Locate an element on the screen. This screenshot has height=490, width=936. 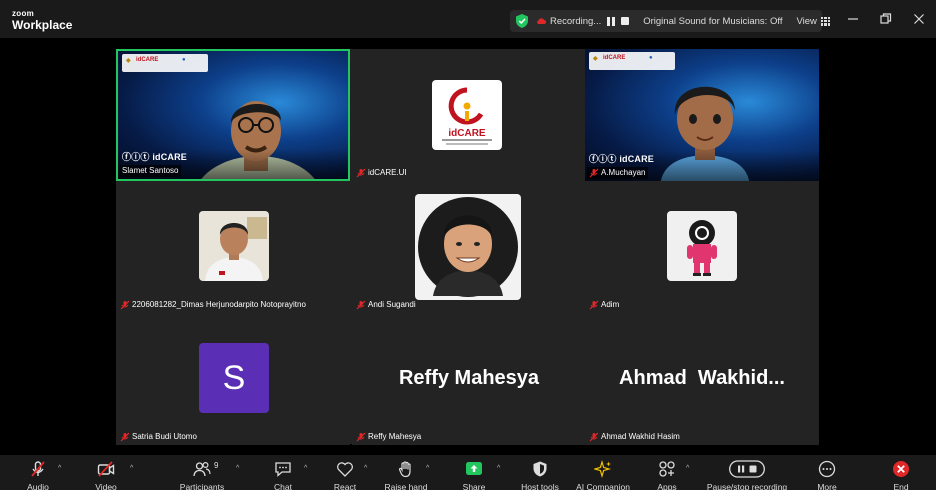
participant-tile: ◆ idCARE ● ⓕⓘⓣ idCARE Slamet Santoso is located at coordinates (233, 115).